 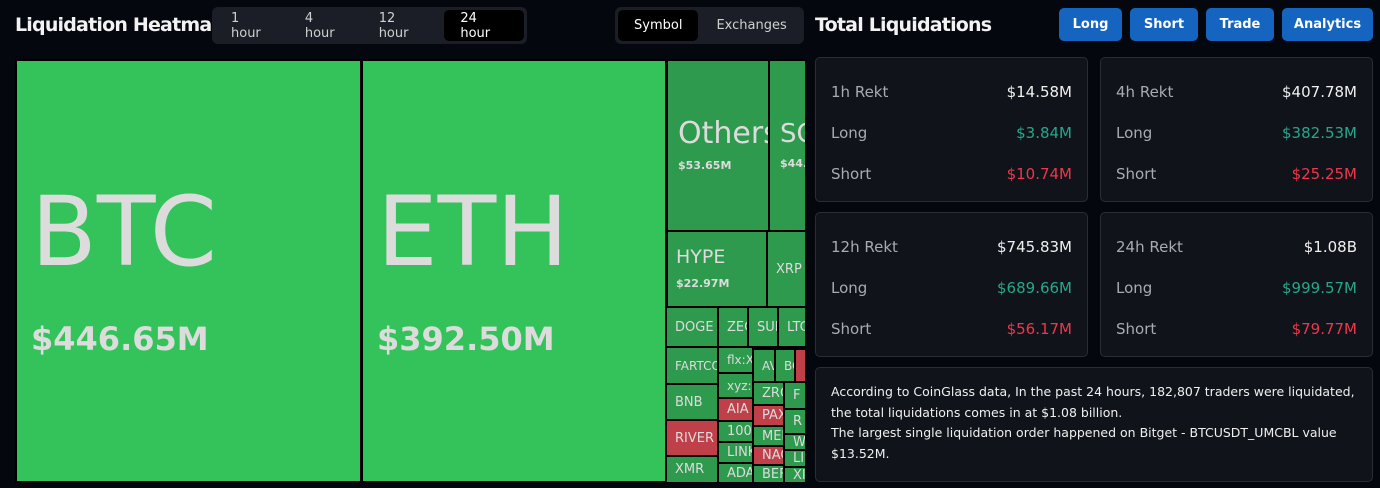 I want to click on long-row: Long $689.66M, so click(x=951, y=287).